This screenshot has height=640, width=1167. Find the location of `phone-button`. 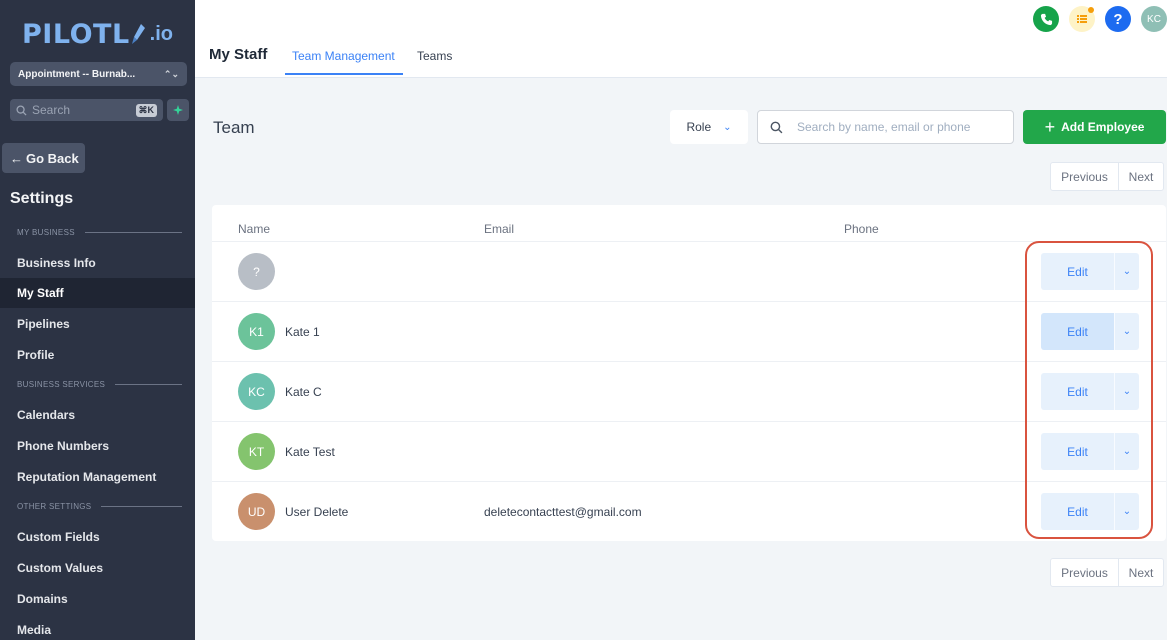

phone-button is located at coordinates (1046, 19).